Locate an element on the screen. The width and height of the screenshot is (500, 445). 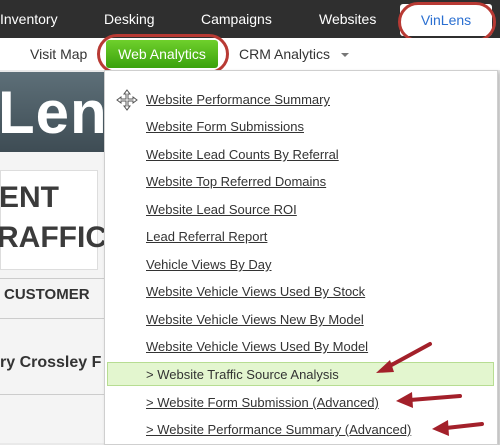
annotation-oval-web-analytics is located at coordinates (163, 54).